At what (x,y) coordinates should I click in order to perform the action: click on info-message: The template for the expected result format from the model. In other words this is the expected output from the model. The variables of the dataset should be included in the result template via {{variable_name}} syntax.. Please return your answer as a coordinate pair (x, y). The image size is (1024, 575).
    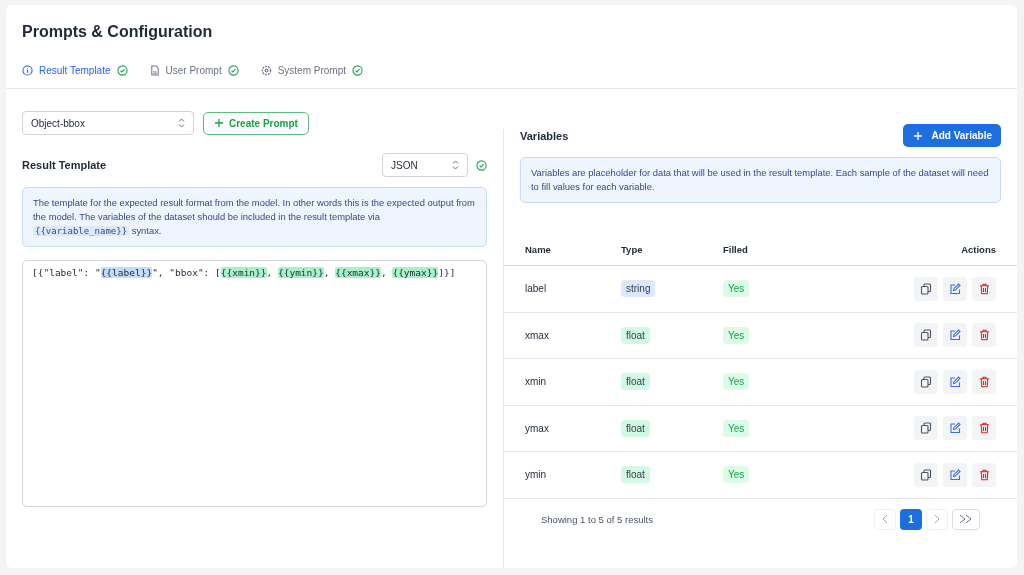
    Looking at the image, I should click on (254, 217).